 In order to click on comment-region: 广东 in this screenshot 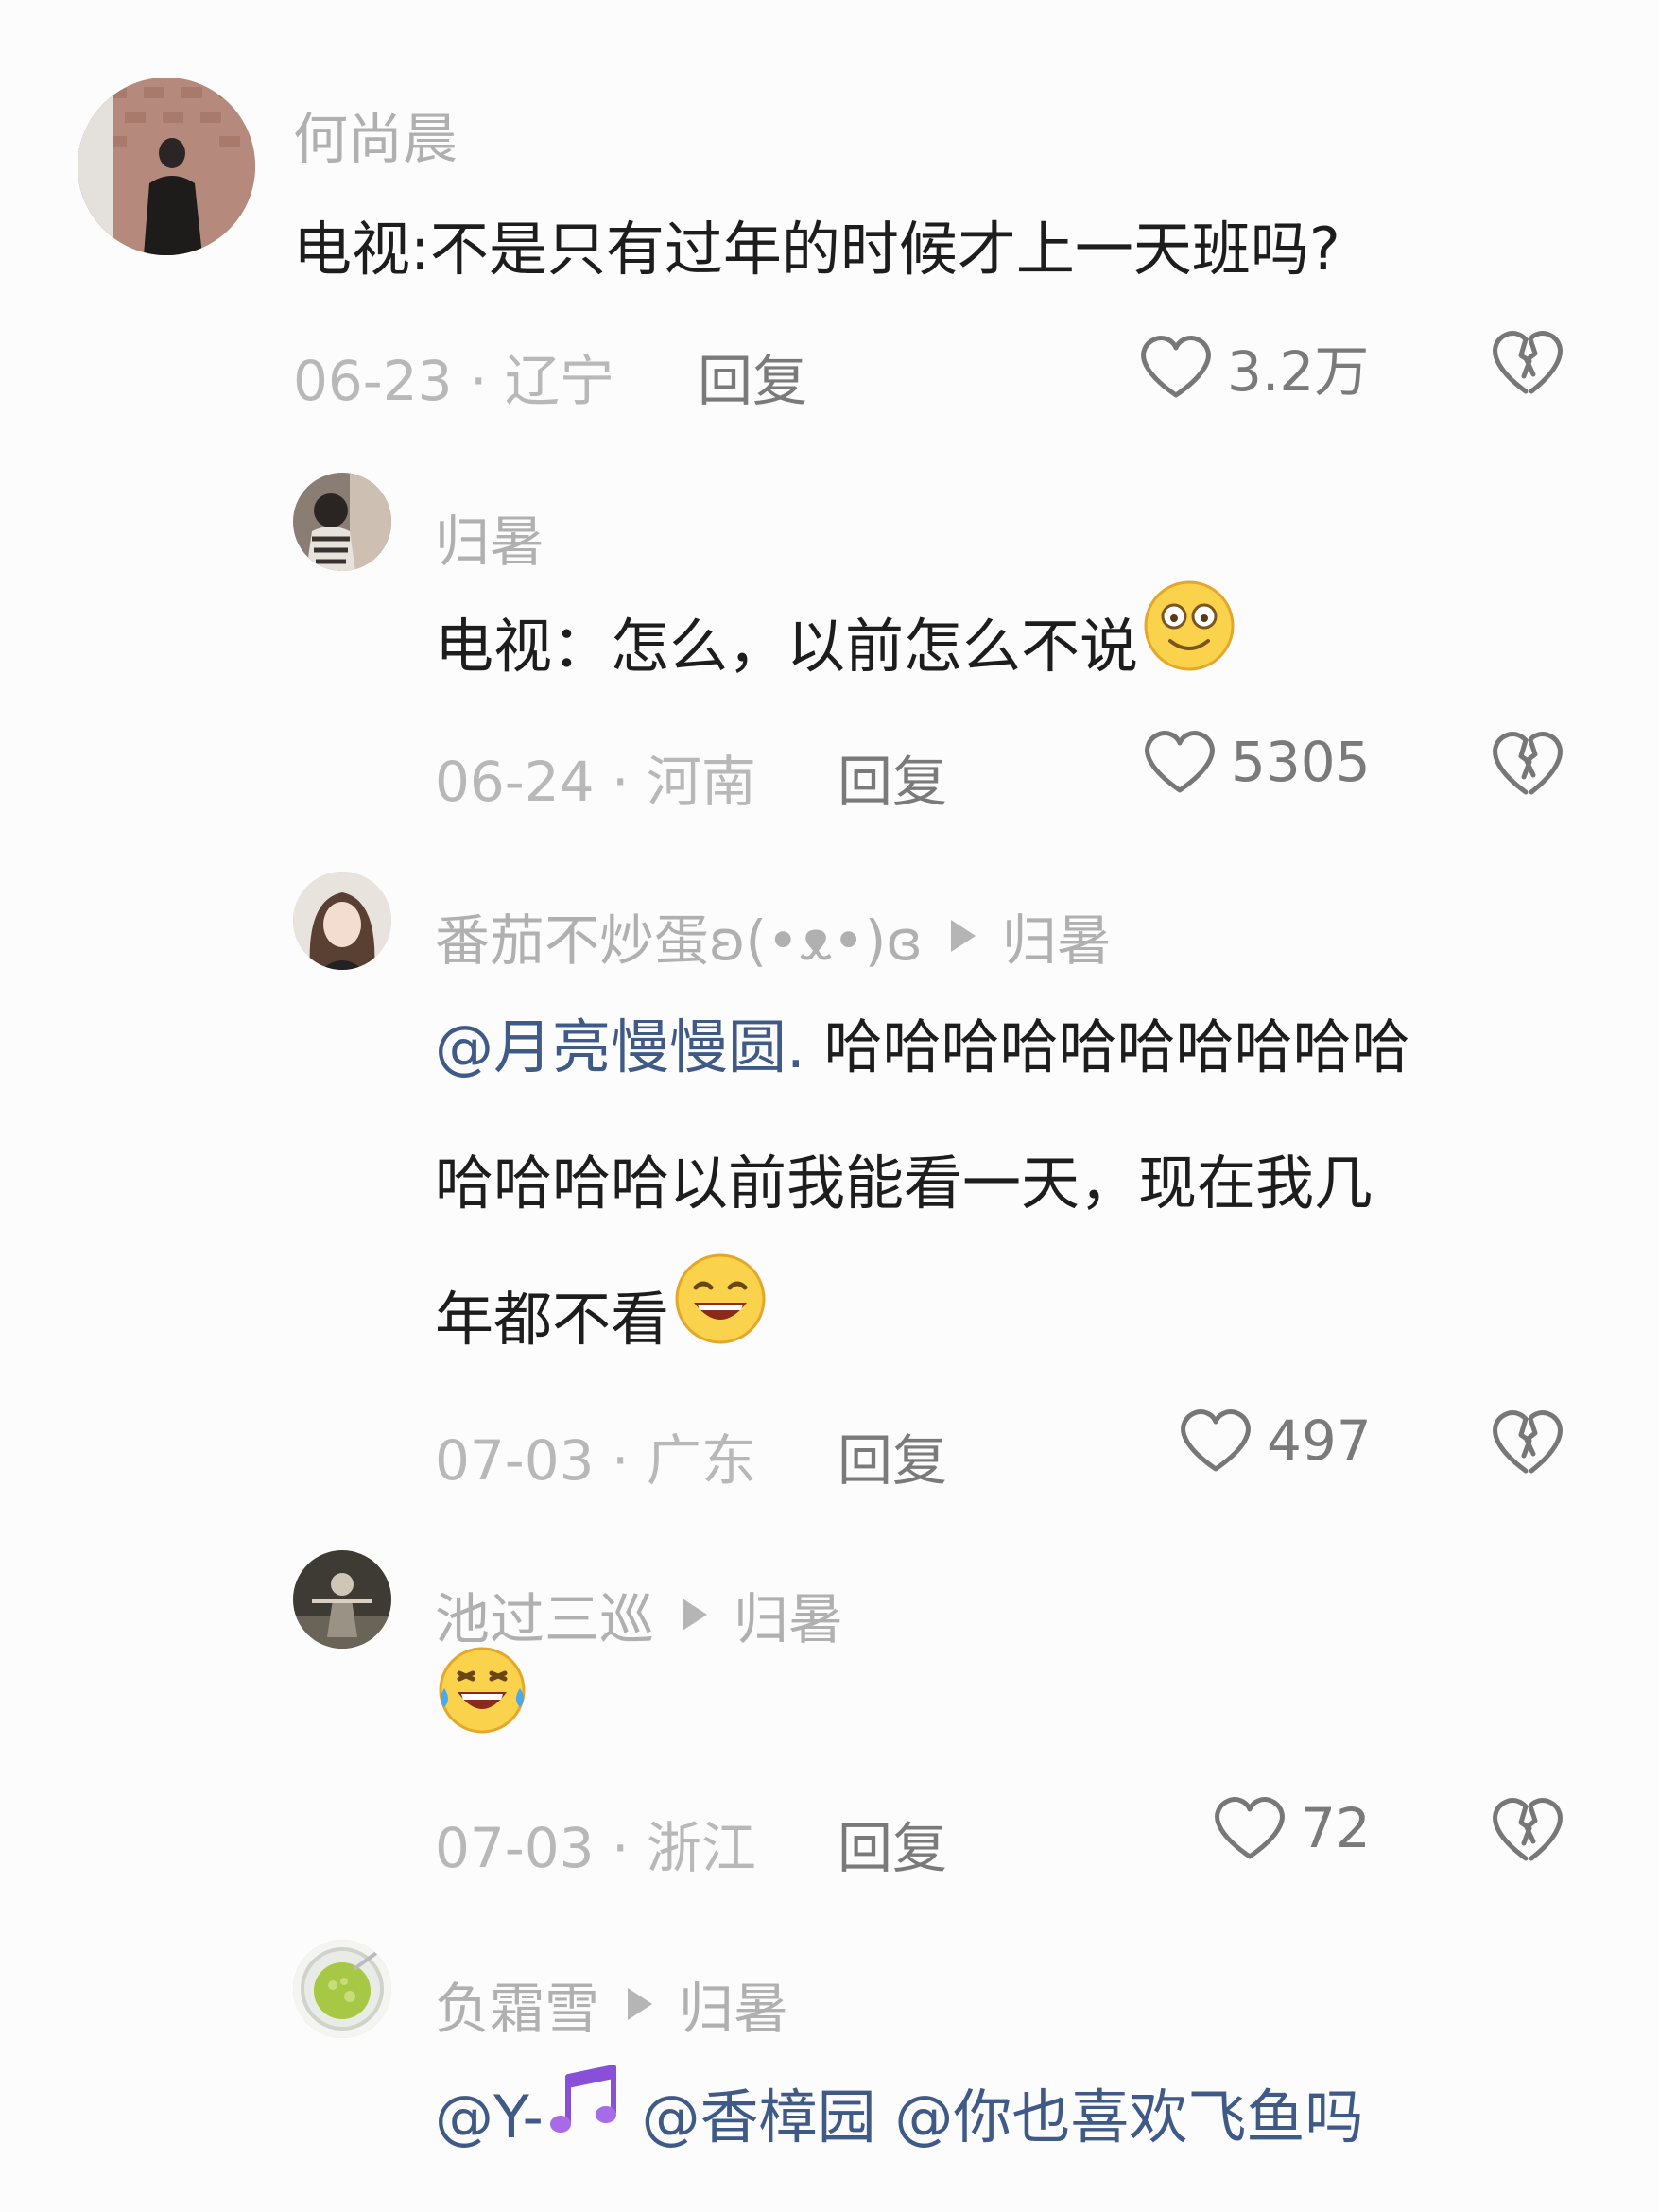, I will do `click(701, 1460)`.